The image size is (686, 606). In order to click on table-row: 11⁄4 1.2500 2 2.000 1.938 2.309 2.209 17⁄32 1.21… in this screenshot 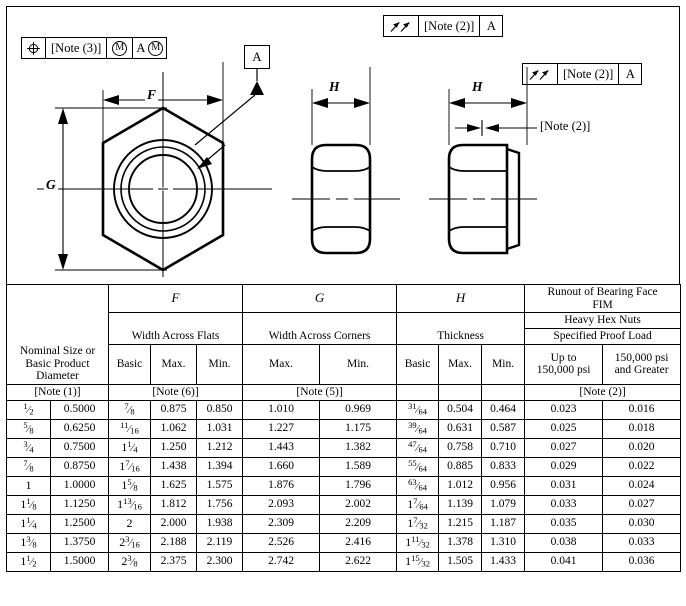, I will do `click(344, 523)`.